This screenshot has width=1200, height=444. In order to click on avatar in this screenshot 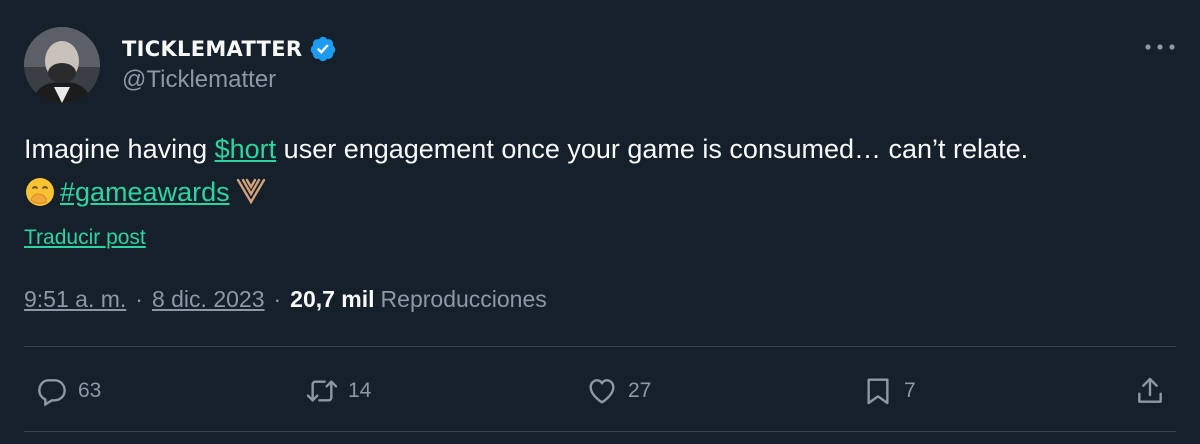, I will do `click(62, 65)`.